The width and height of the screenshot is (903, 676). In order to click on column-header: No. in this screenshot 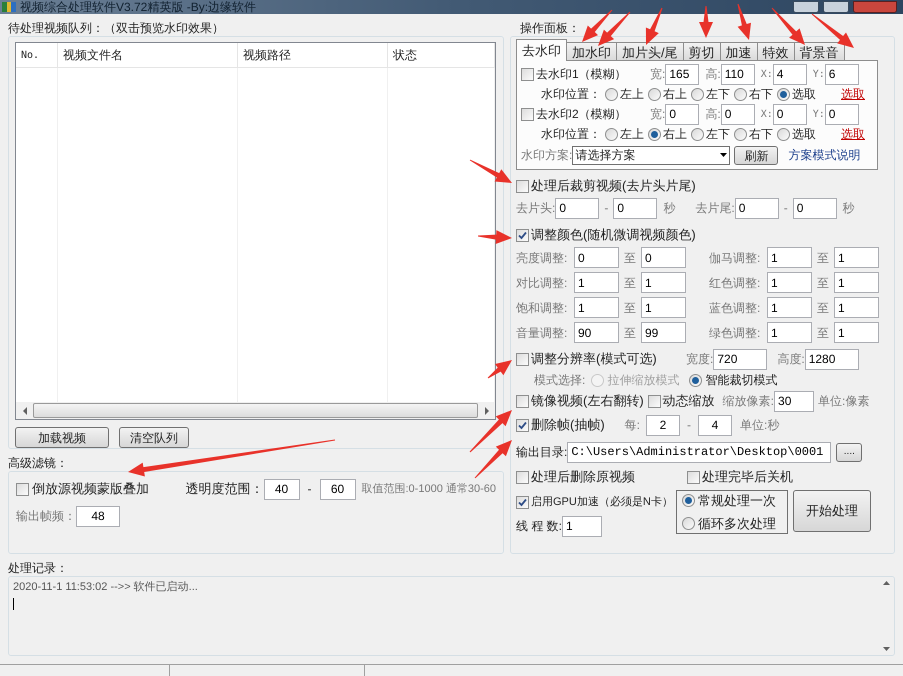, I will do `click(37, 55)`.